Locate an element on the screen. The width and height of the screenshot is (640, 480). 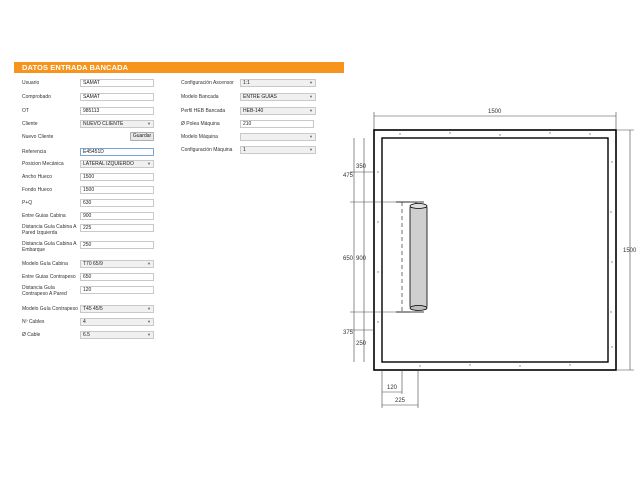
field-label: Configuración Ascensor is located at coordinates (207, 83).